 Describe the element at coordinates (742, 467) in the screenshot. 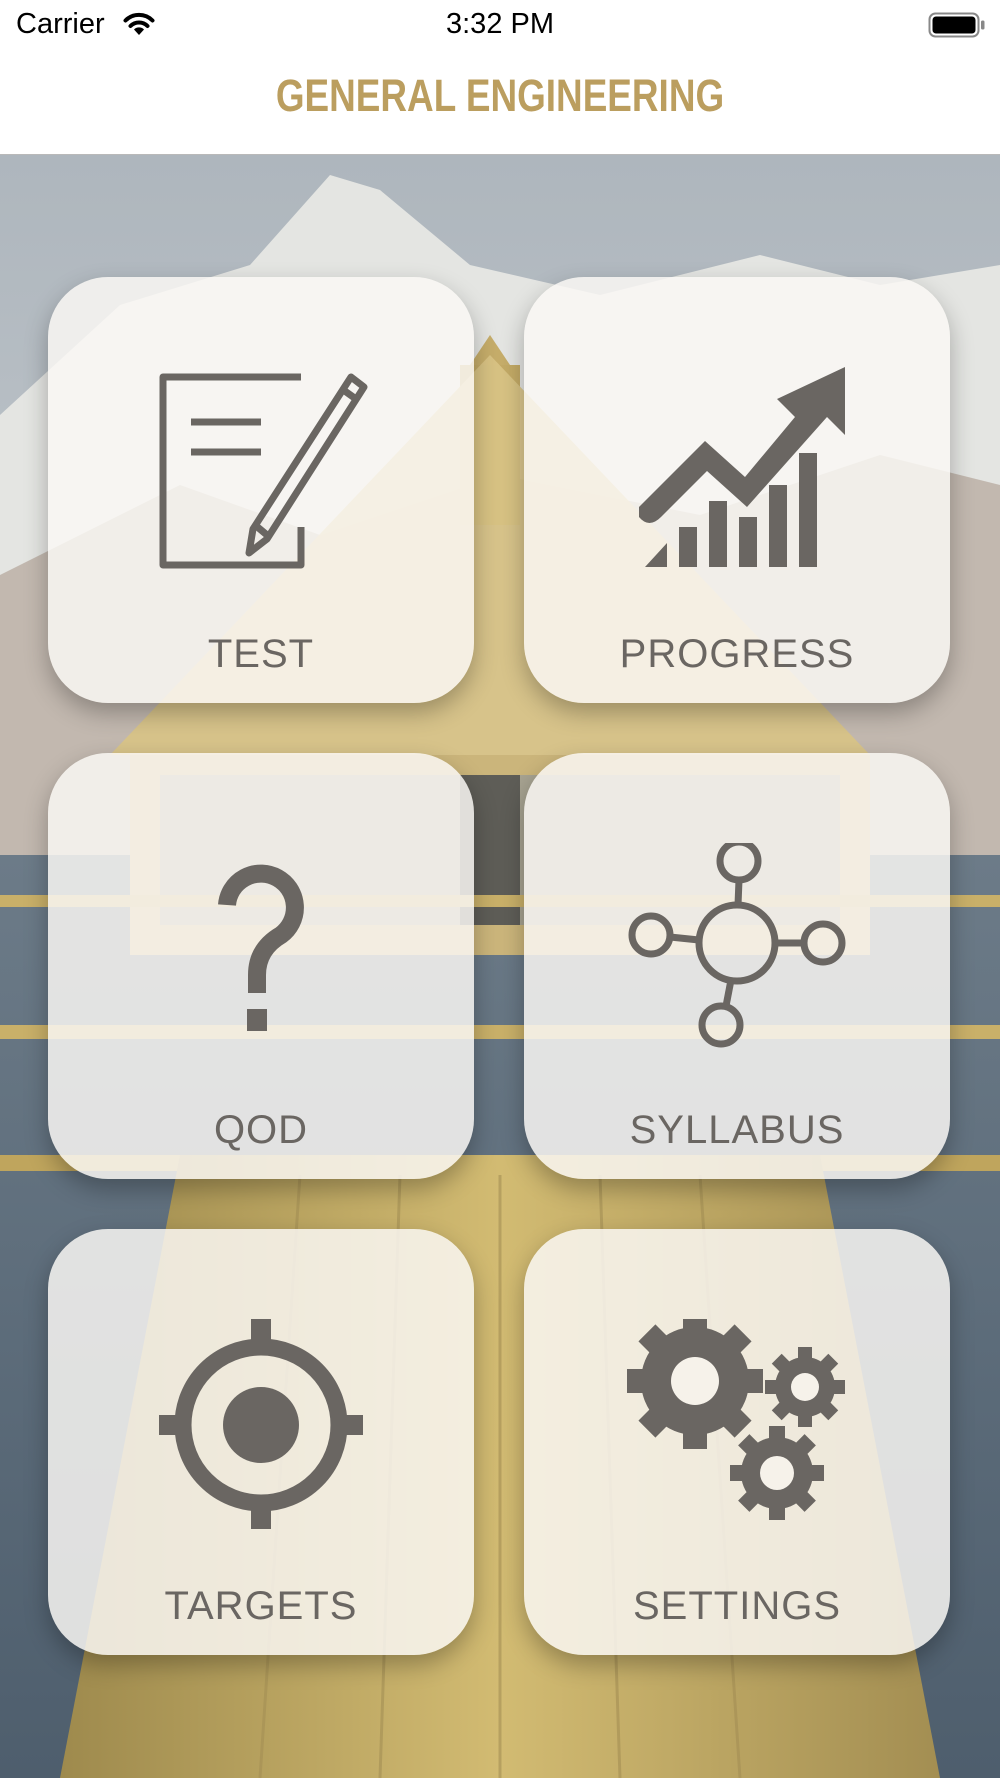

I see `progress-chart-icon` at that location.